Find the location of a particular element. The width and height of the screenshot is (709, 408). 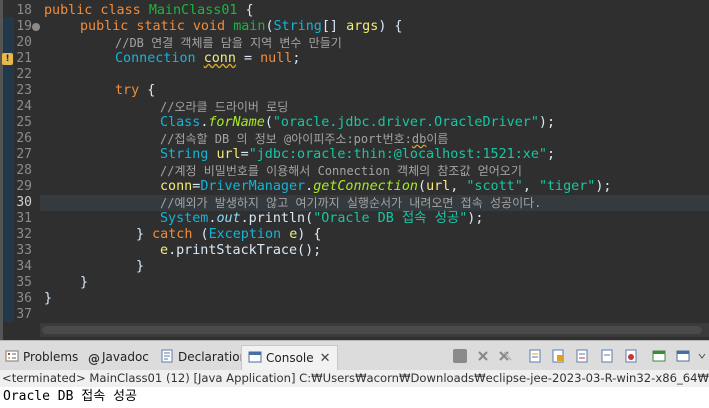

line-number: 34 is located at coordinates (24, 266).